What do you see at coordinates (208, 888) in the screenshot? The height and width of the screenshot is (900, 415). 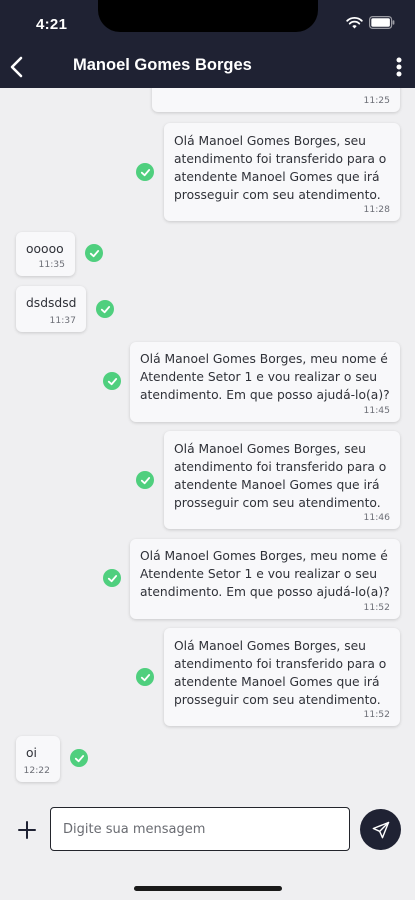 I see `home-indicator` at bounding box center [208, 888].